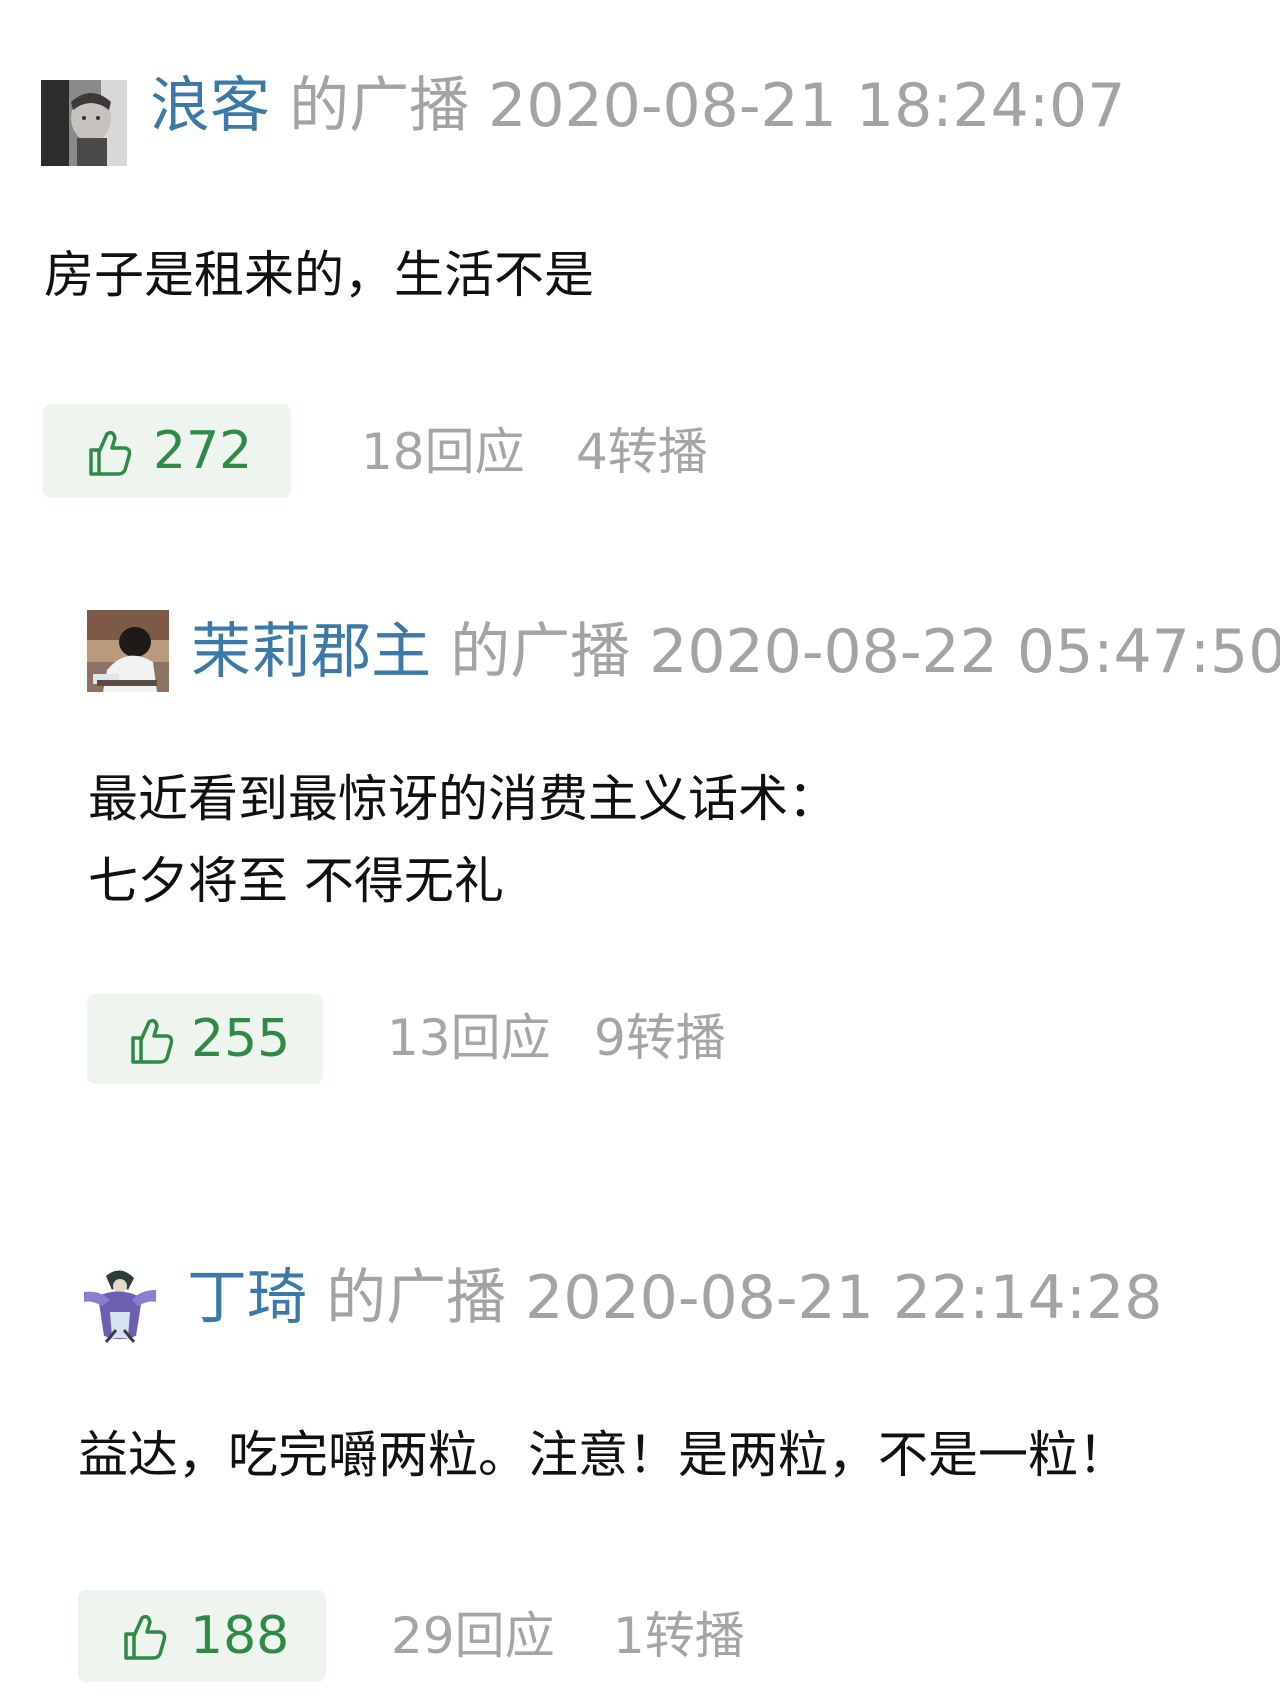 This screenshot has width=1280, height=1706. I want to click on replies-link: 29回应, so click(473, 1636).